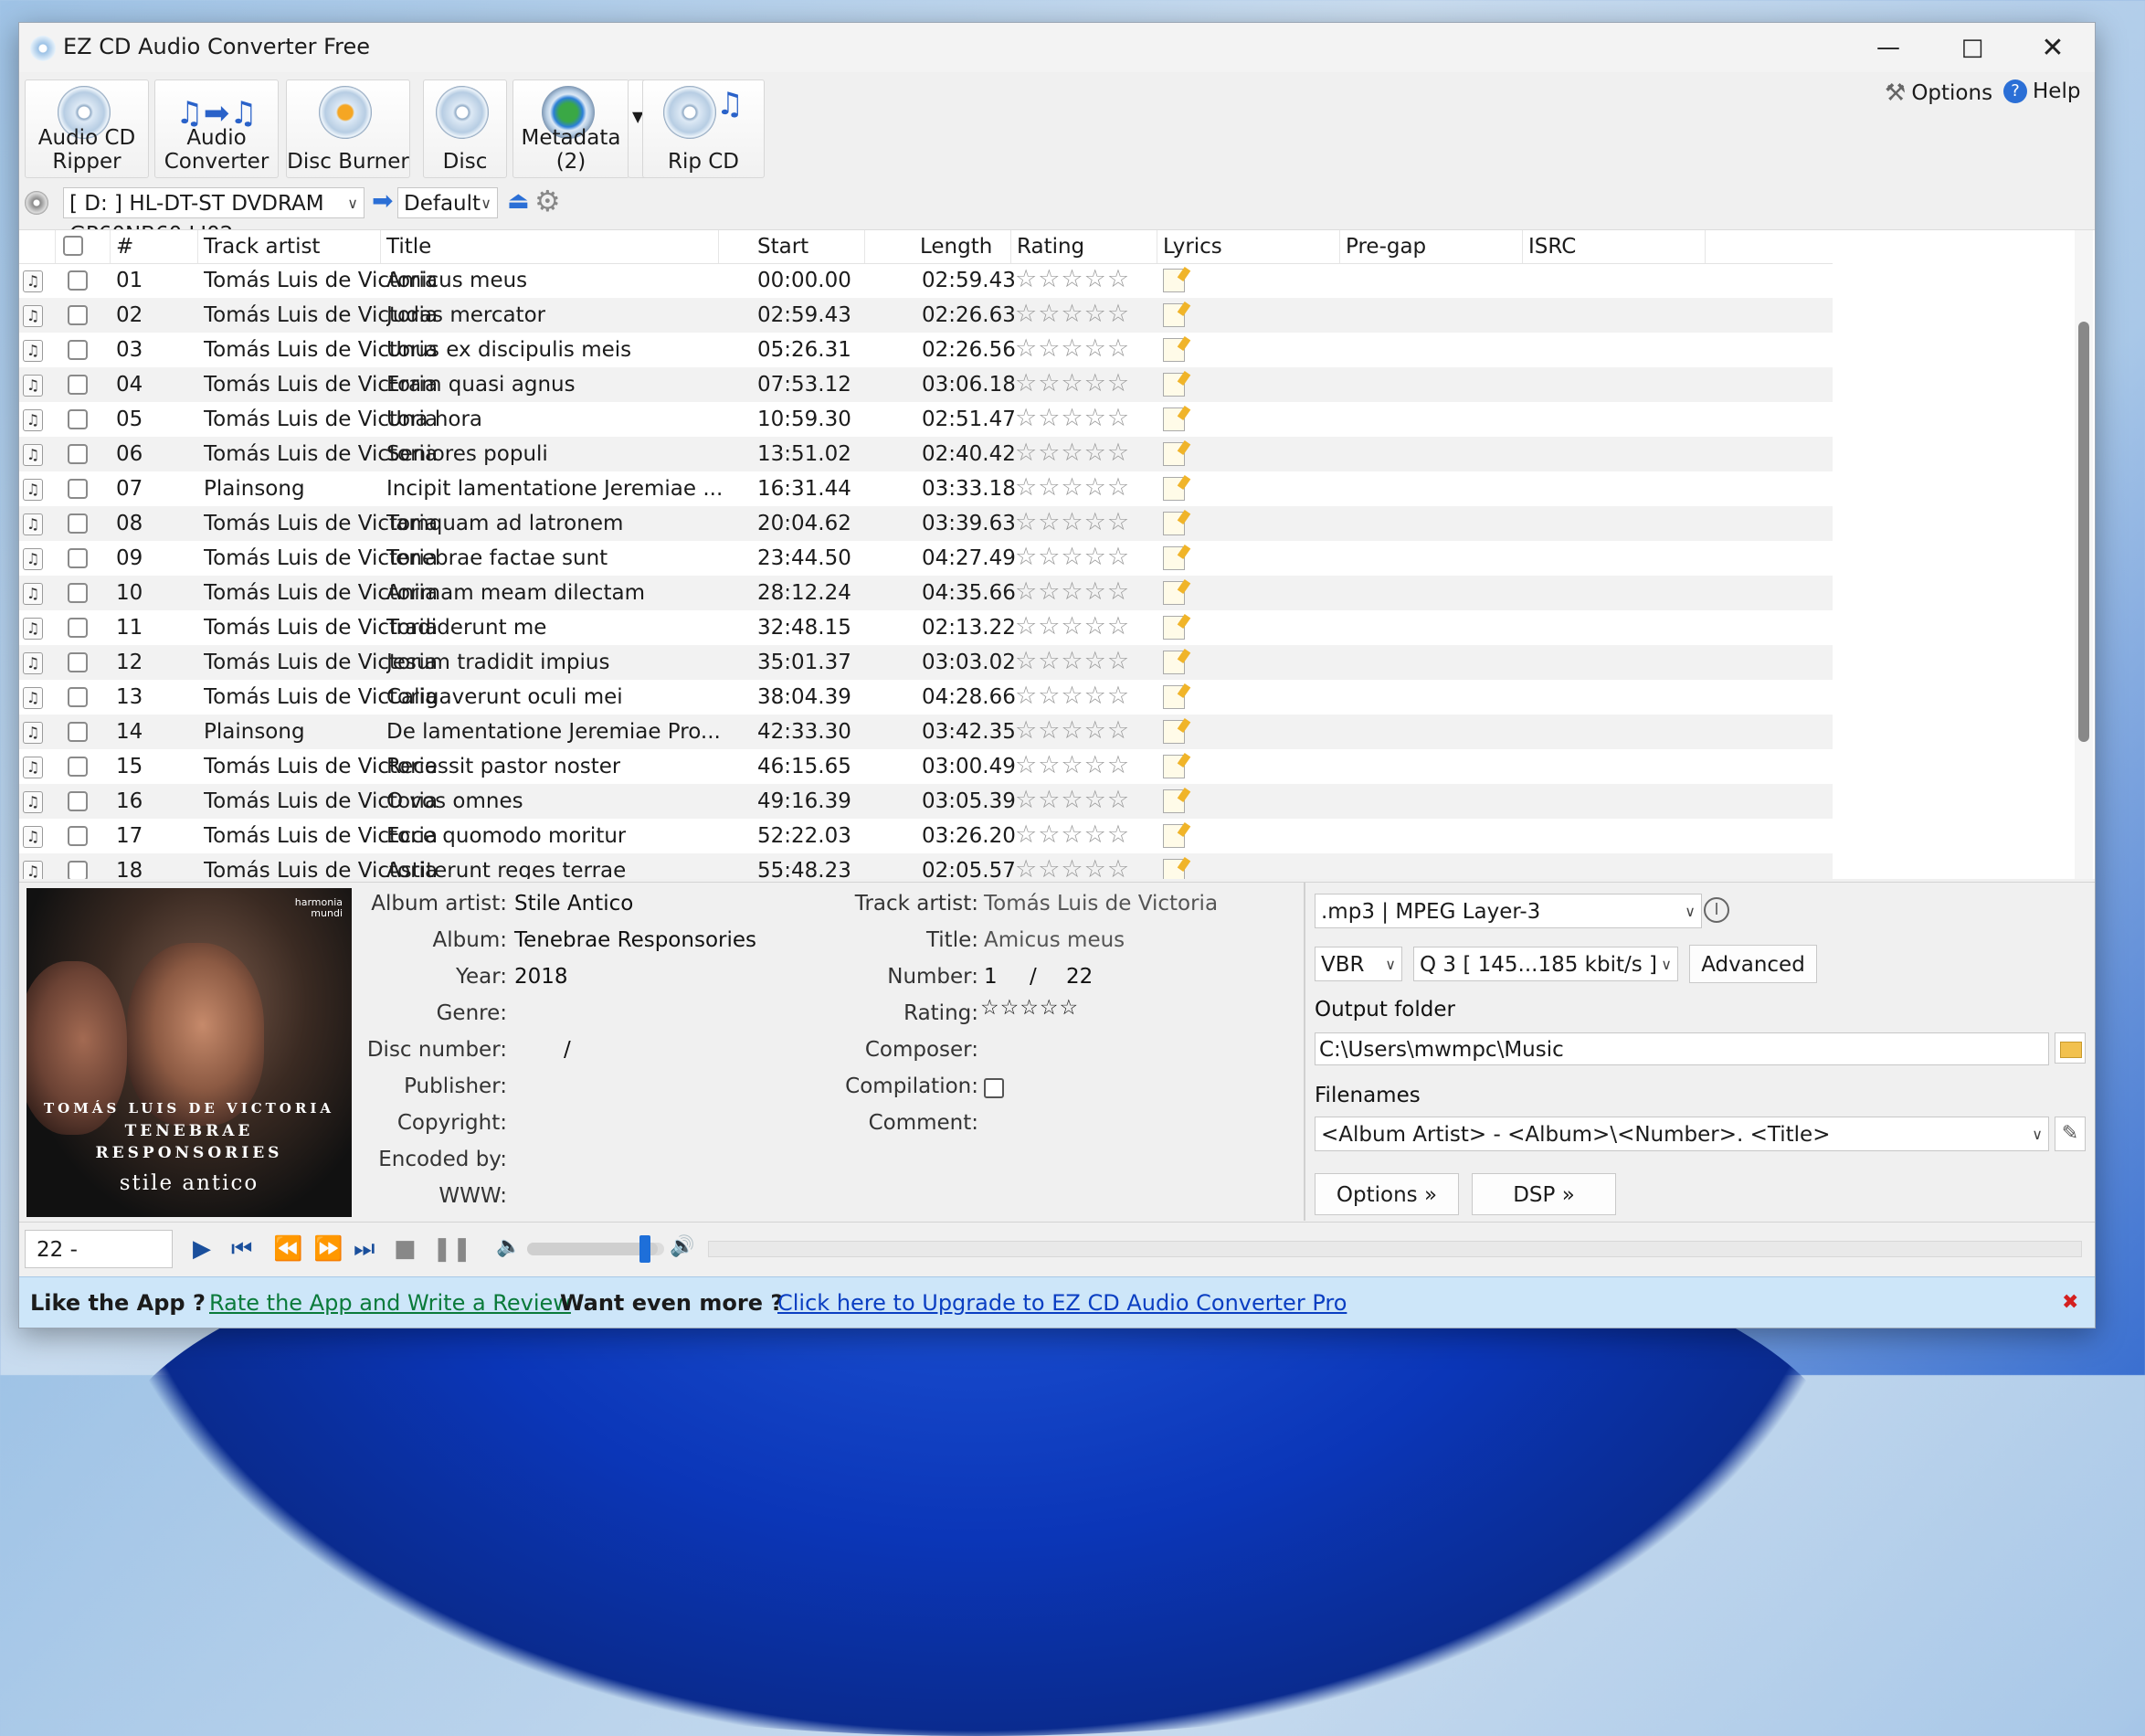  I want to click on track-list-scrollbar, so click(2084, 554).